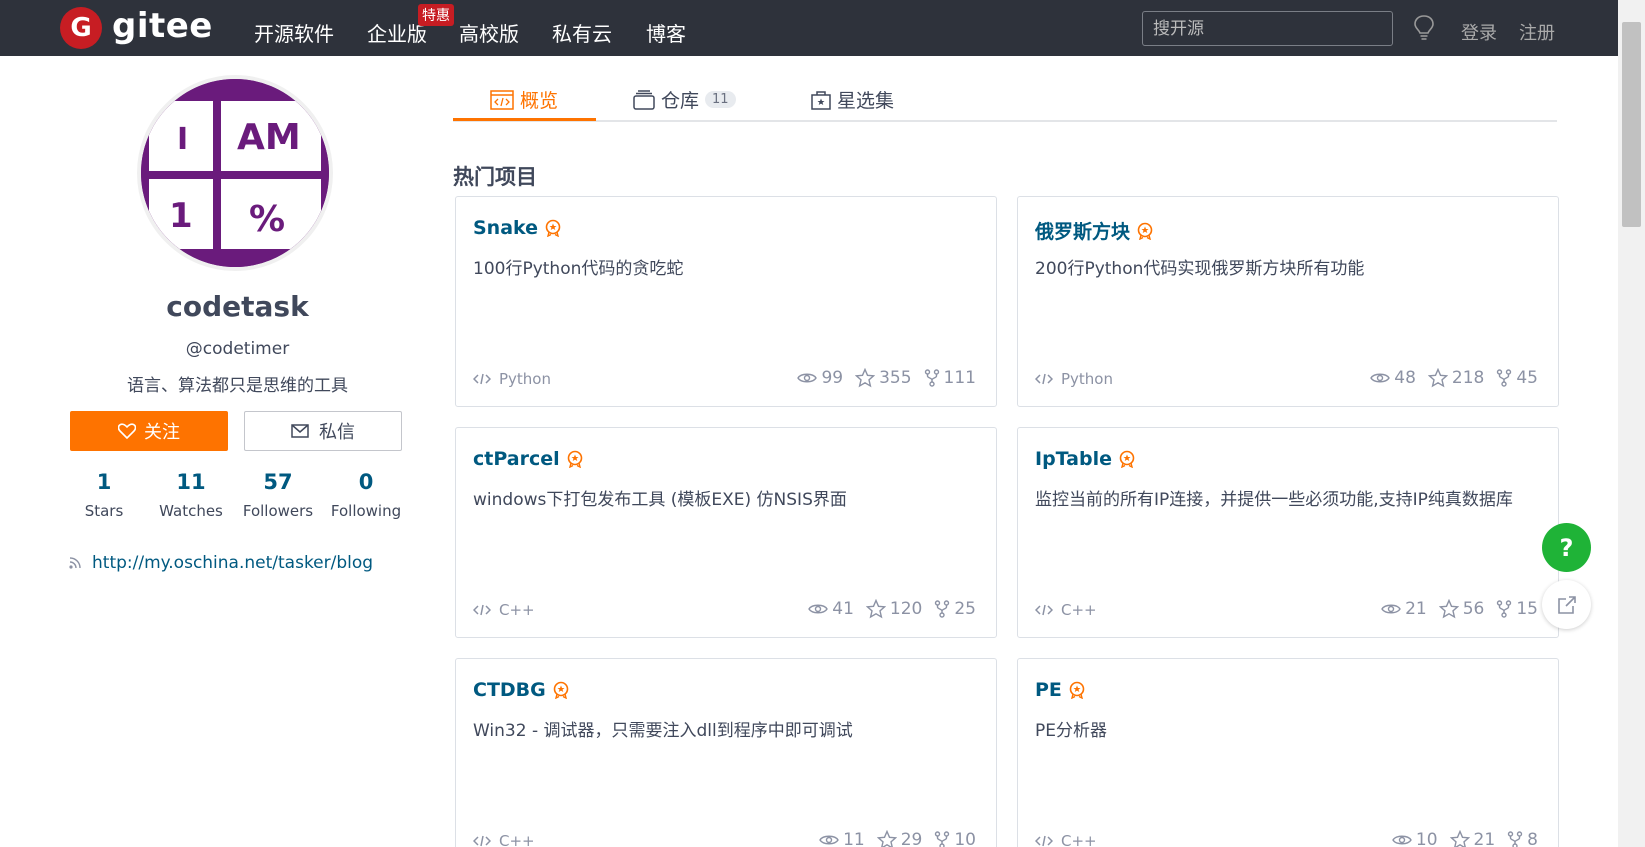 This screenshot has height=847, width=1645. I want to click on project-title: PE, so click(1060, 690).